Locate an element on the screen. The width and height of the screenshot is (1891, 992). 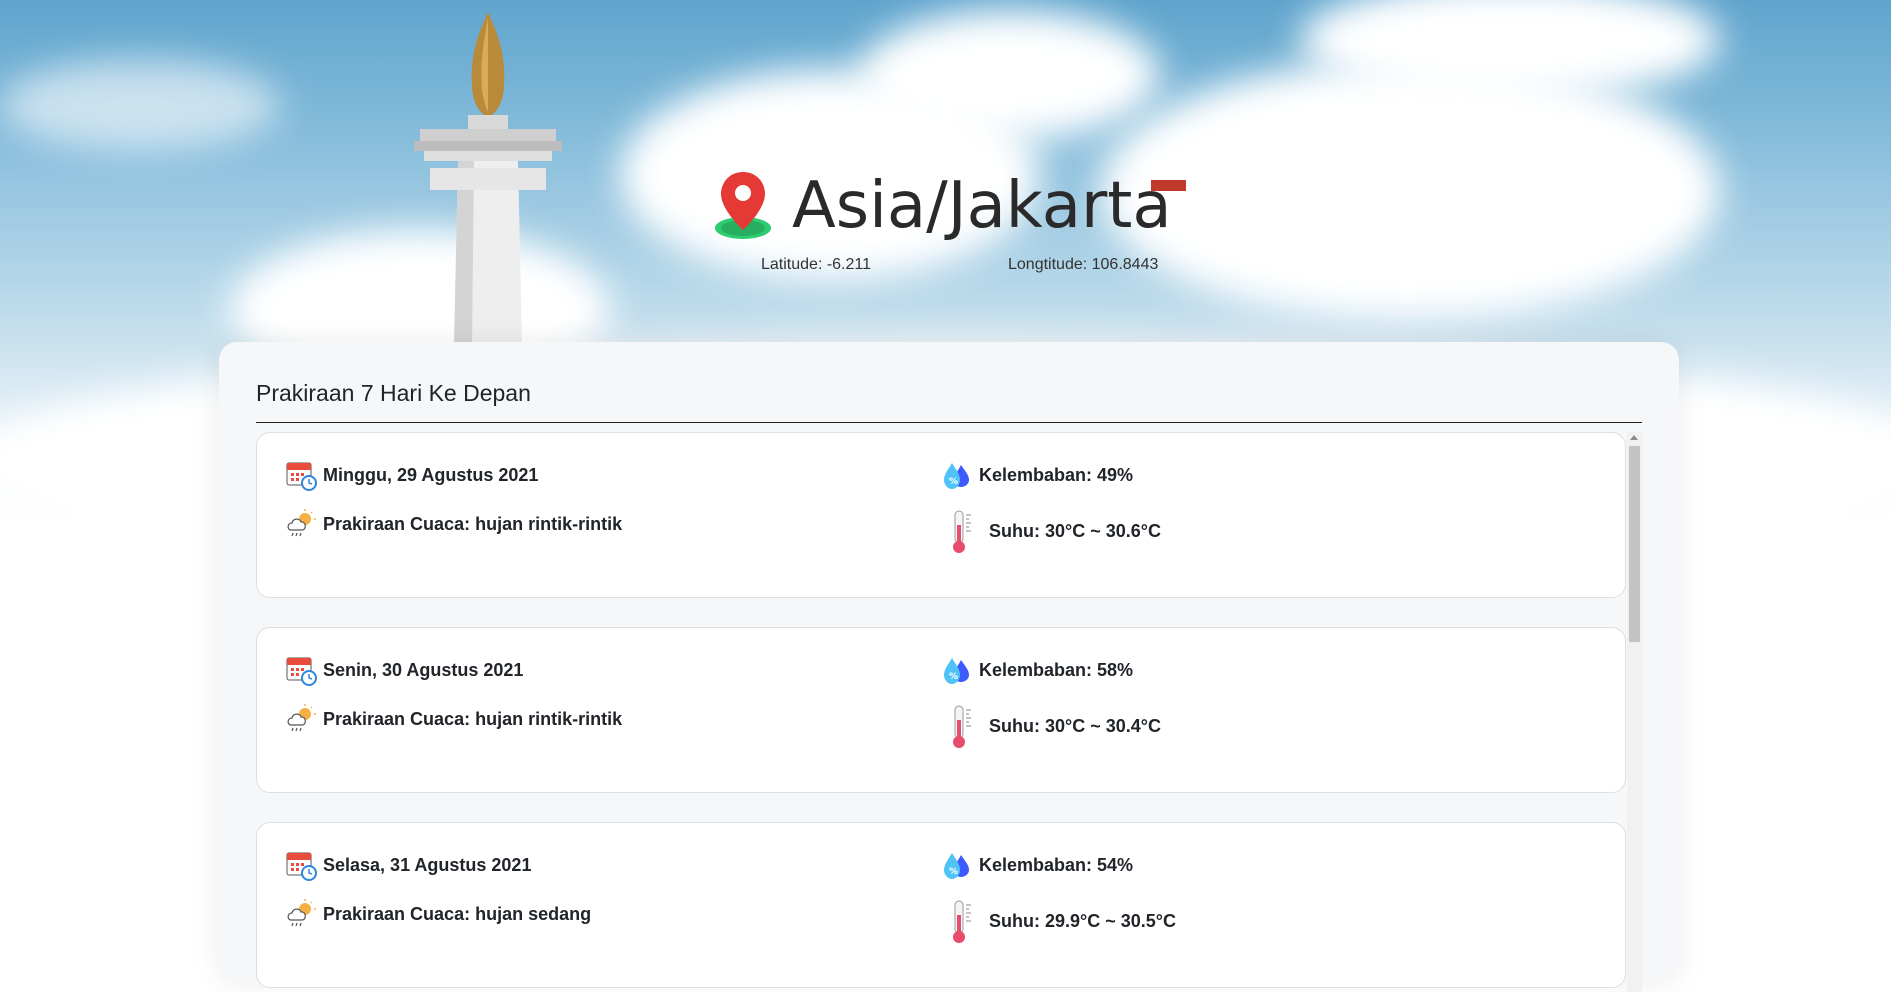
forecast-scrollbar is located at coordinates (1634, 712).